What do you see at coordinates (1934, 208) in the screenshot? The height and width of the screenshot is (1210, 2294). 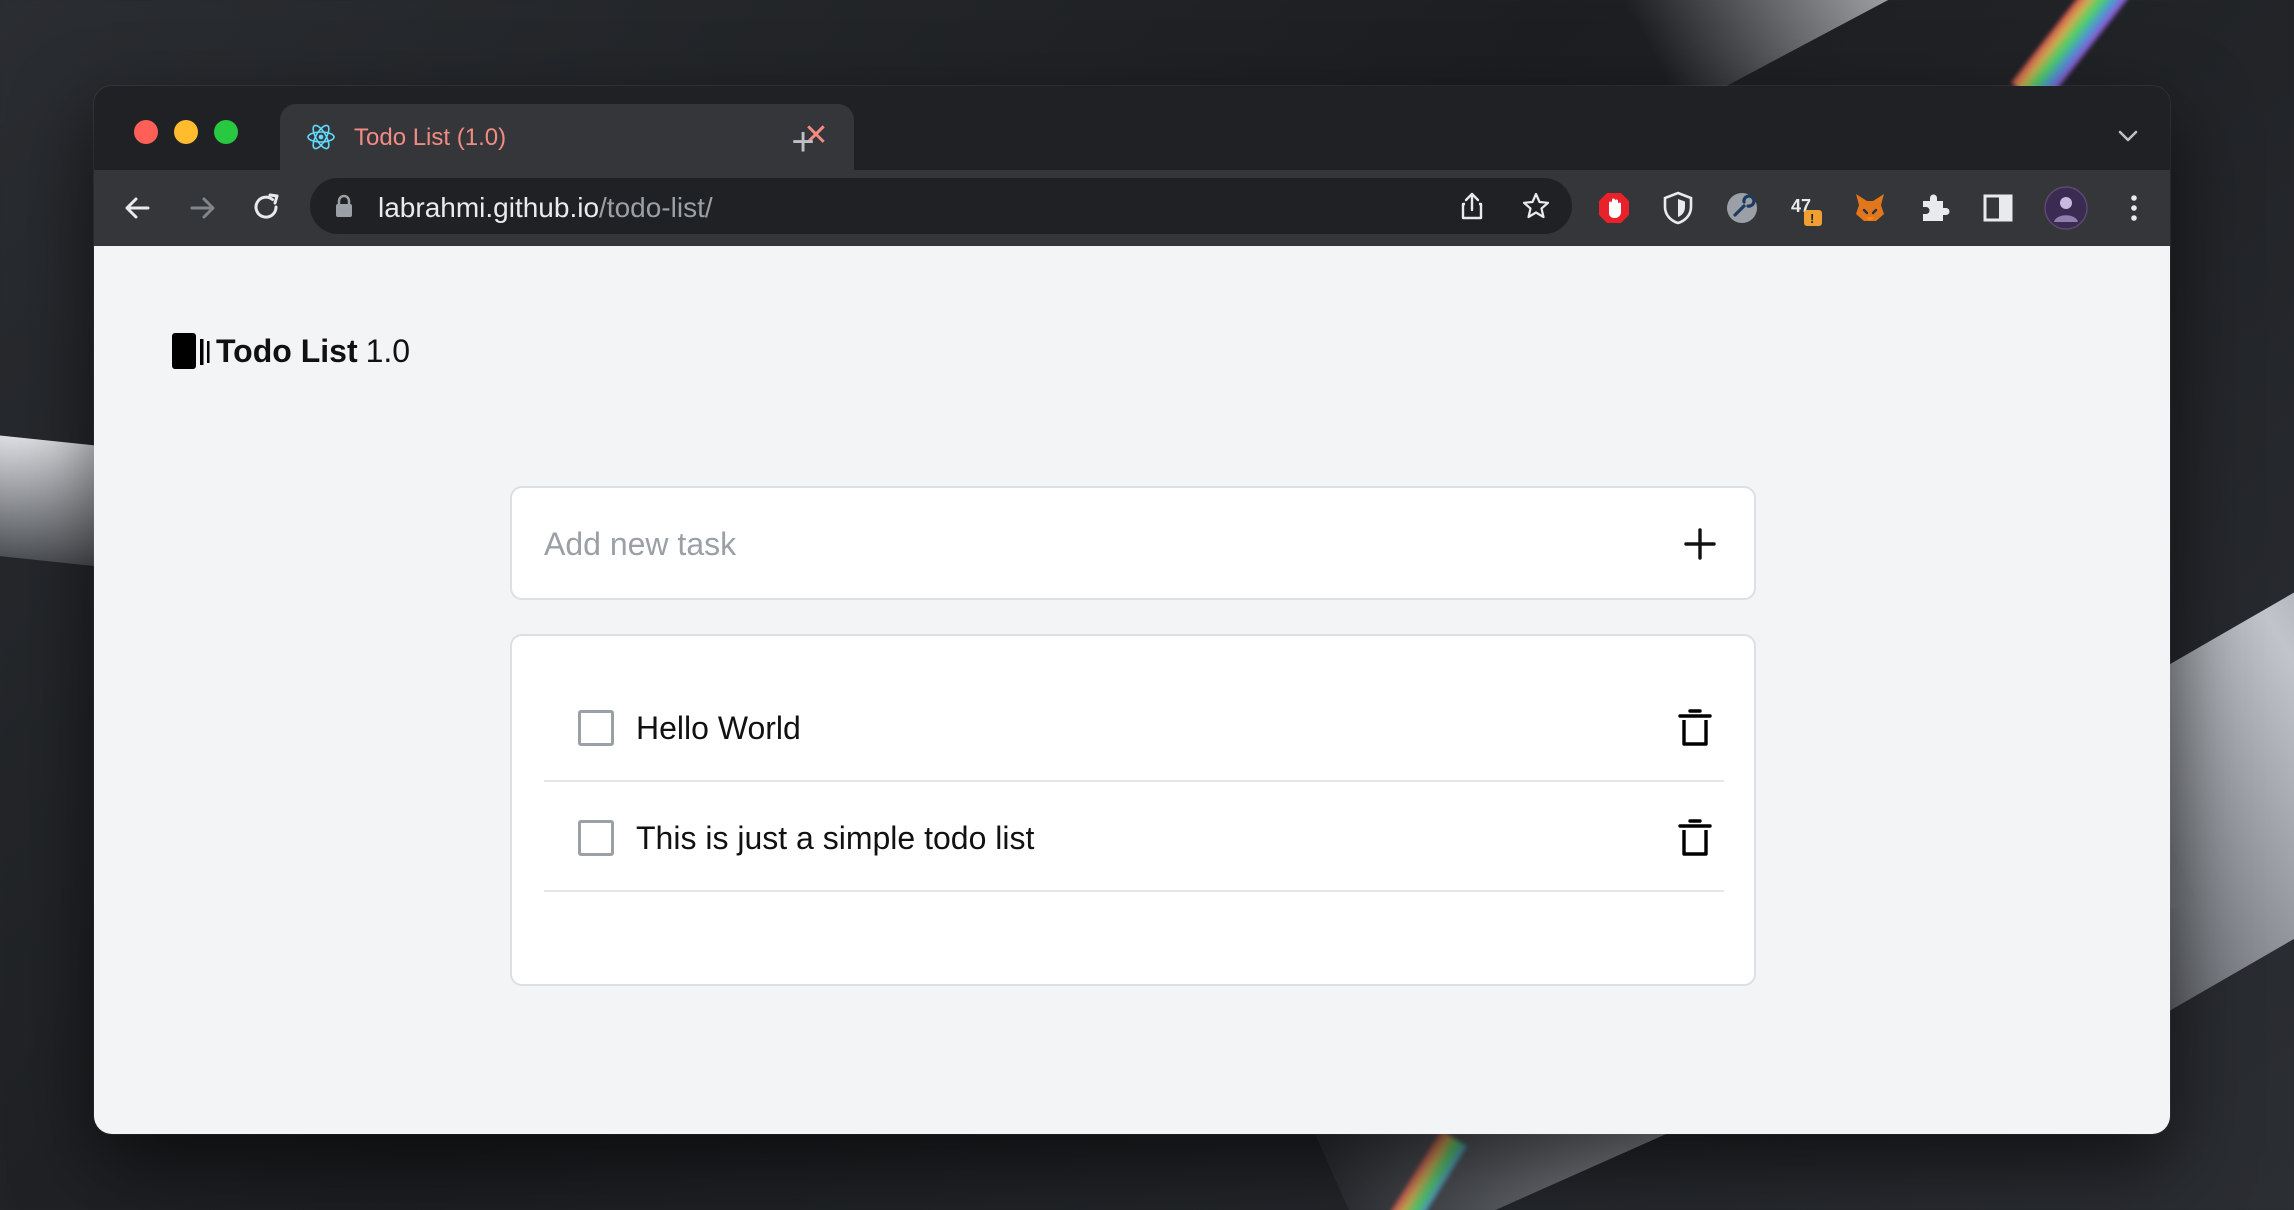 I see `puzzle-extensions-icon` at bounding box center [1934, 208].